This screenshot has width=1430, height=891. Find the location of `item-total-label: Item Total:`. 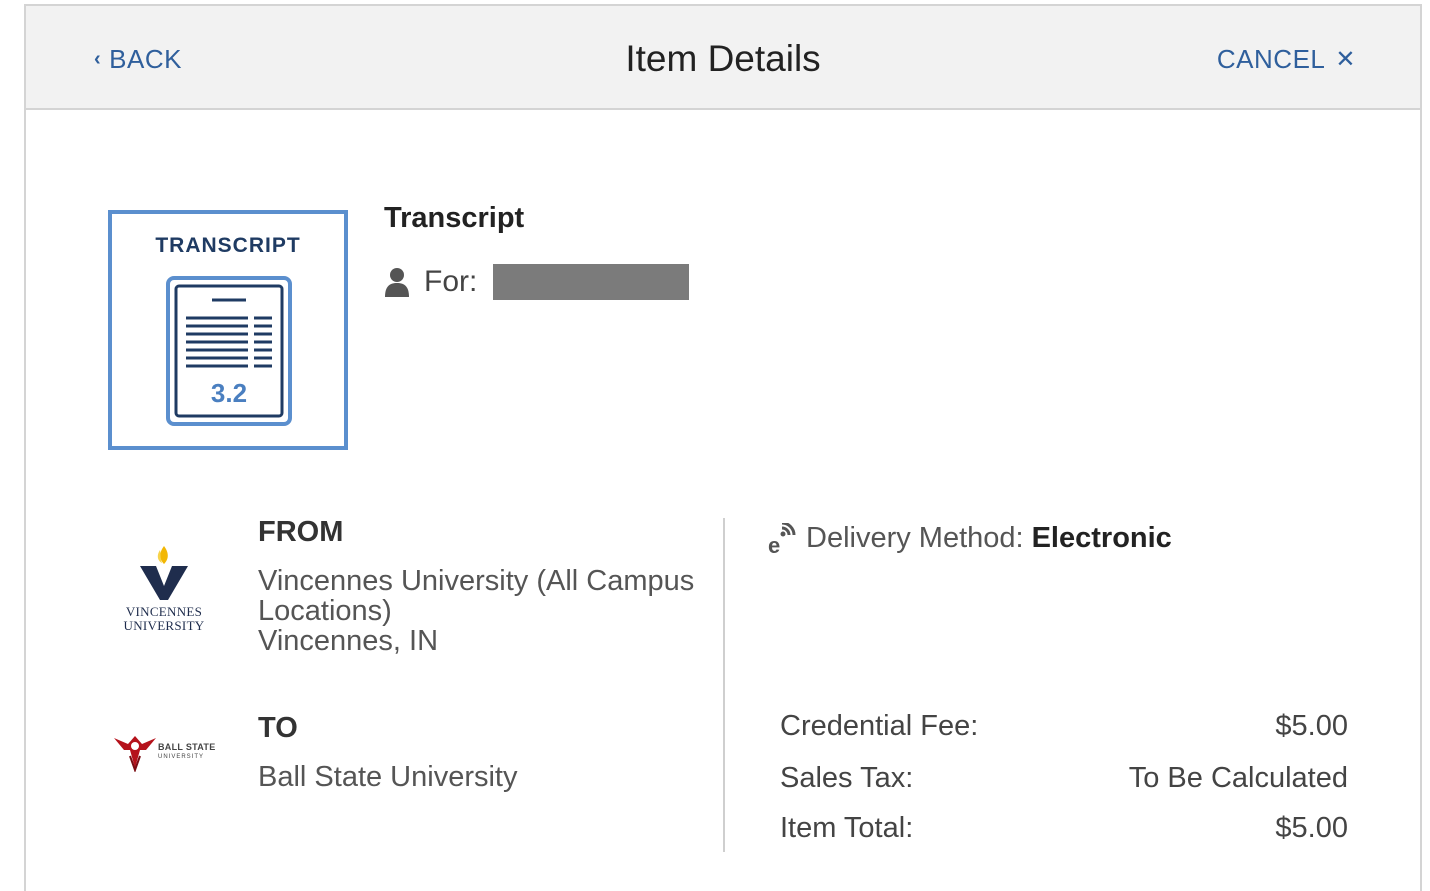

item-total-label: Item Total: is located at coordinates (847, 828).